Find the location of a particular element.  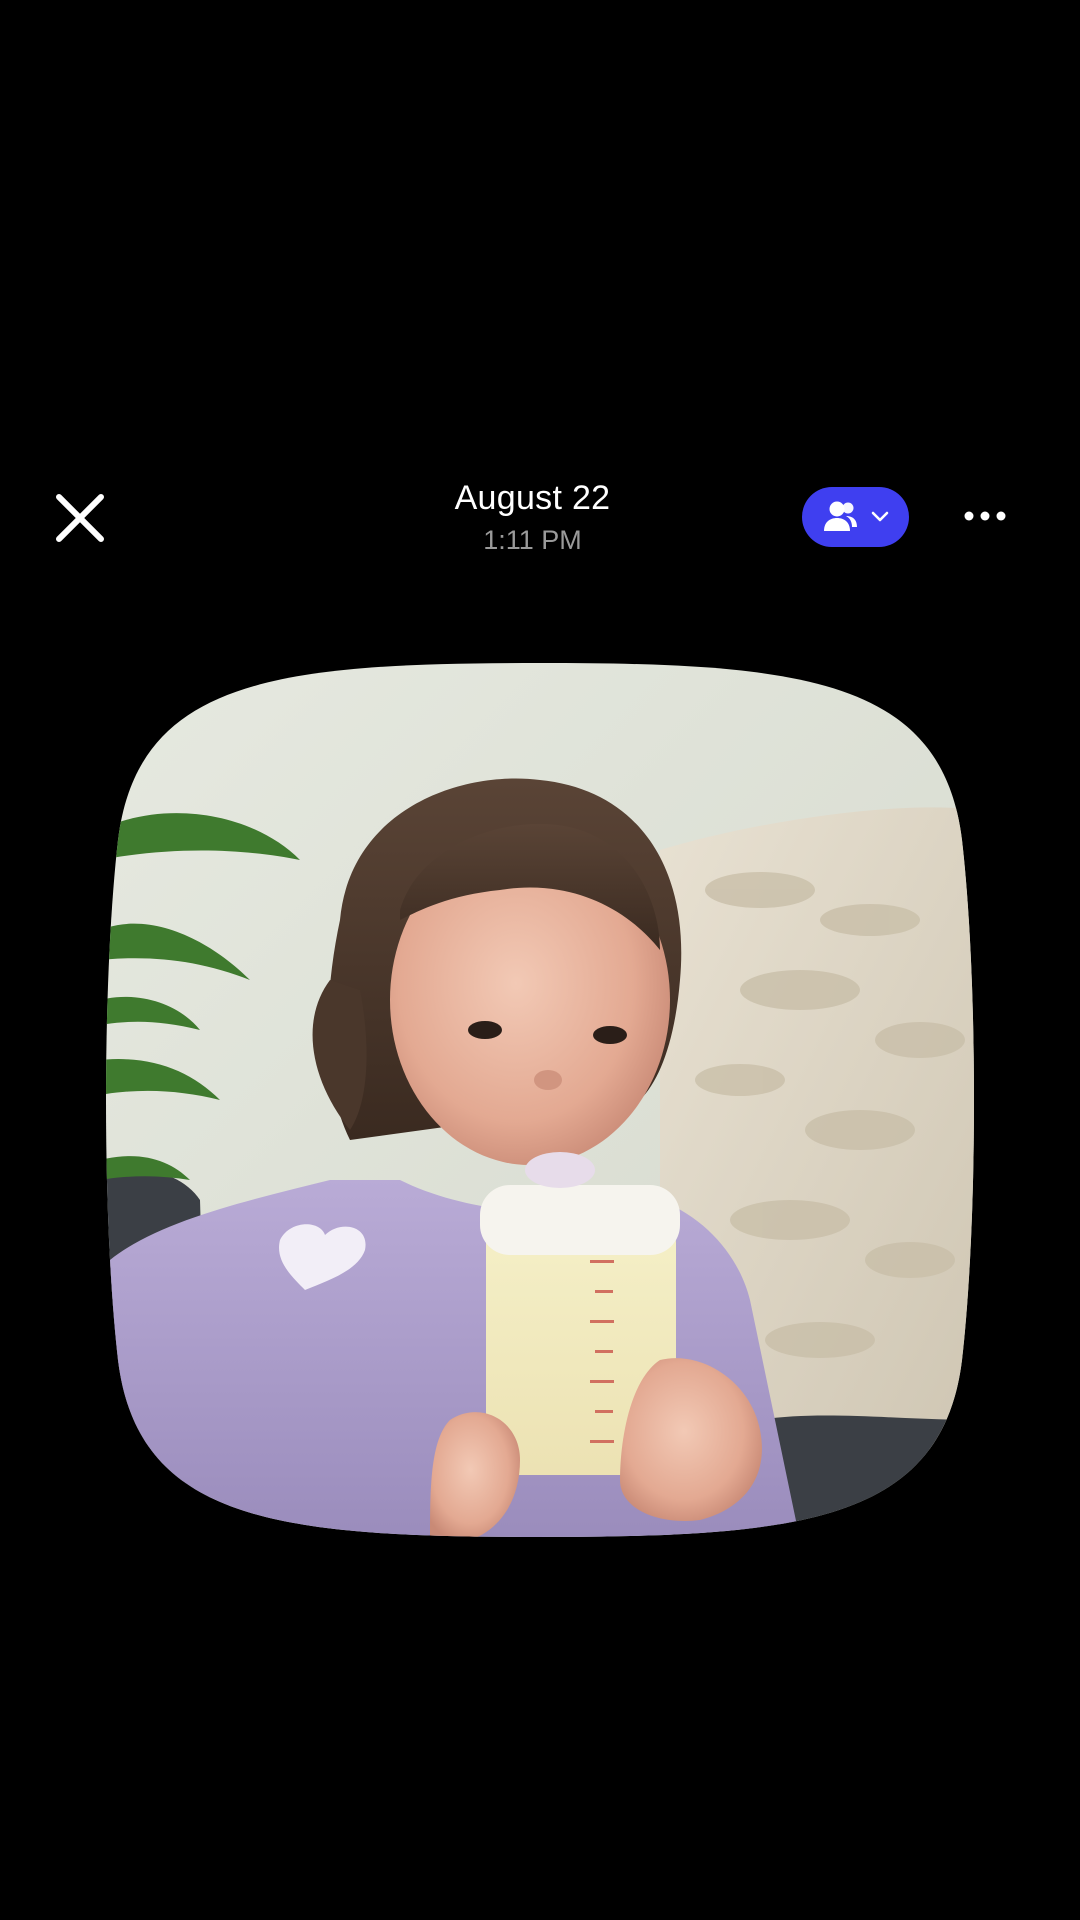

memory-time: 1:11 PM is located at coordinates (532, 540).